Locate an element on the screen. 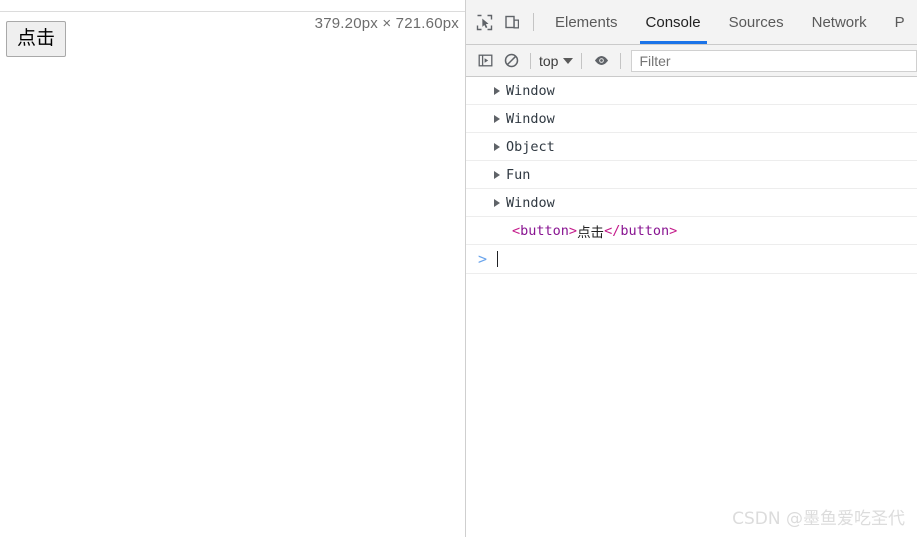 The image size is (917, 537). tabbar-divider is located at coordinates (533, 22).